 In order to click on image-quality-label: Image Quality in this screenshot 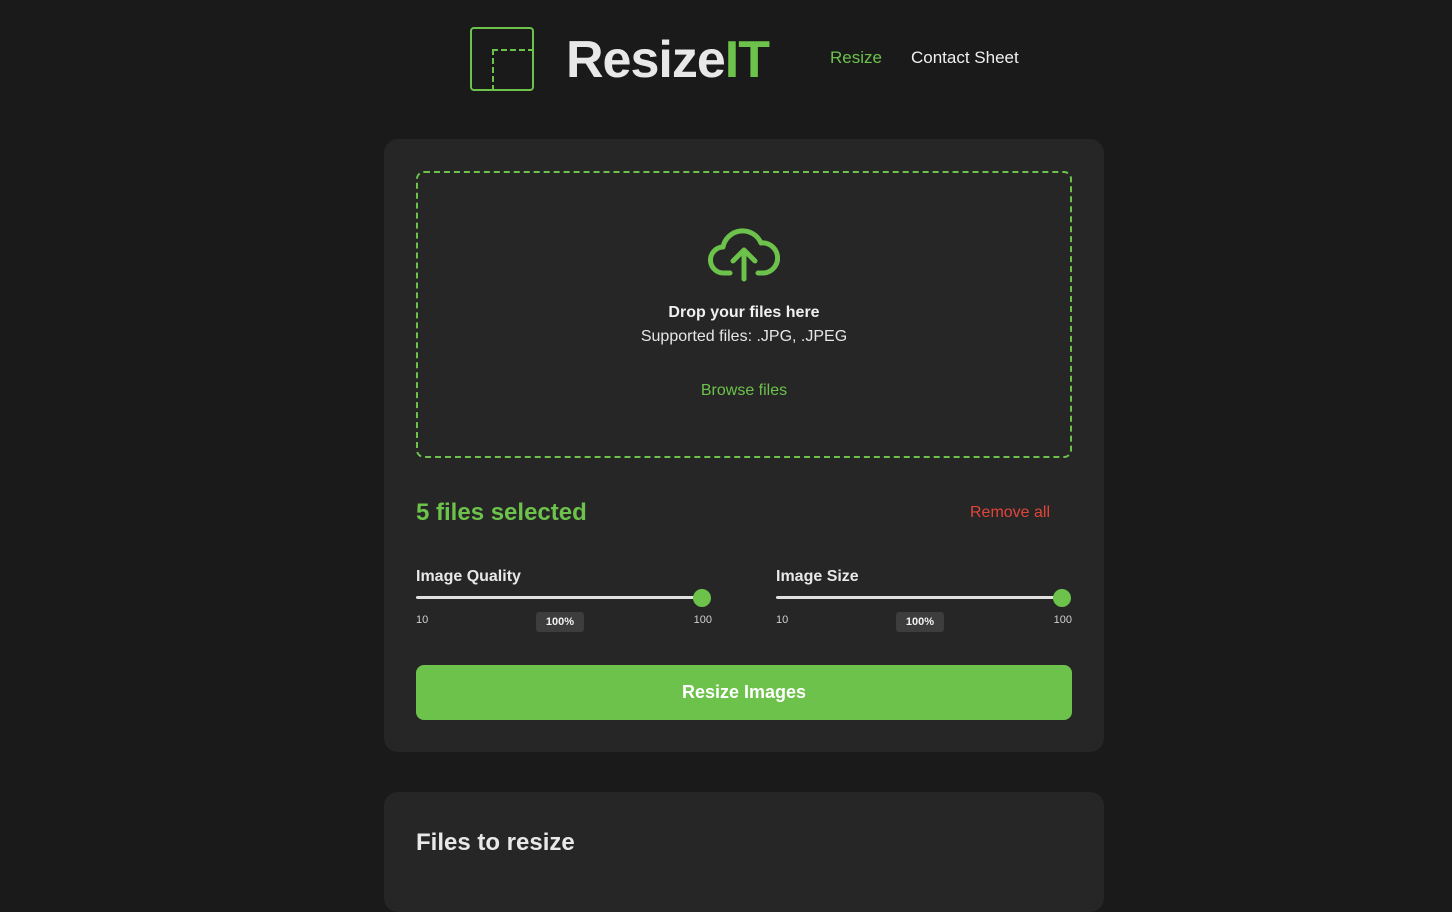, I will do `click(468, 576)`.